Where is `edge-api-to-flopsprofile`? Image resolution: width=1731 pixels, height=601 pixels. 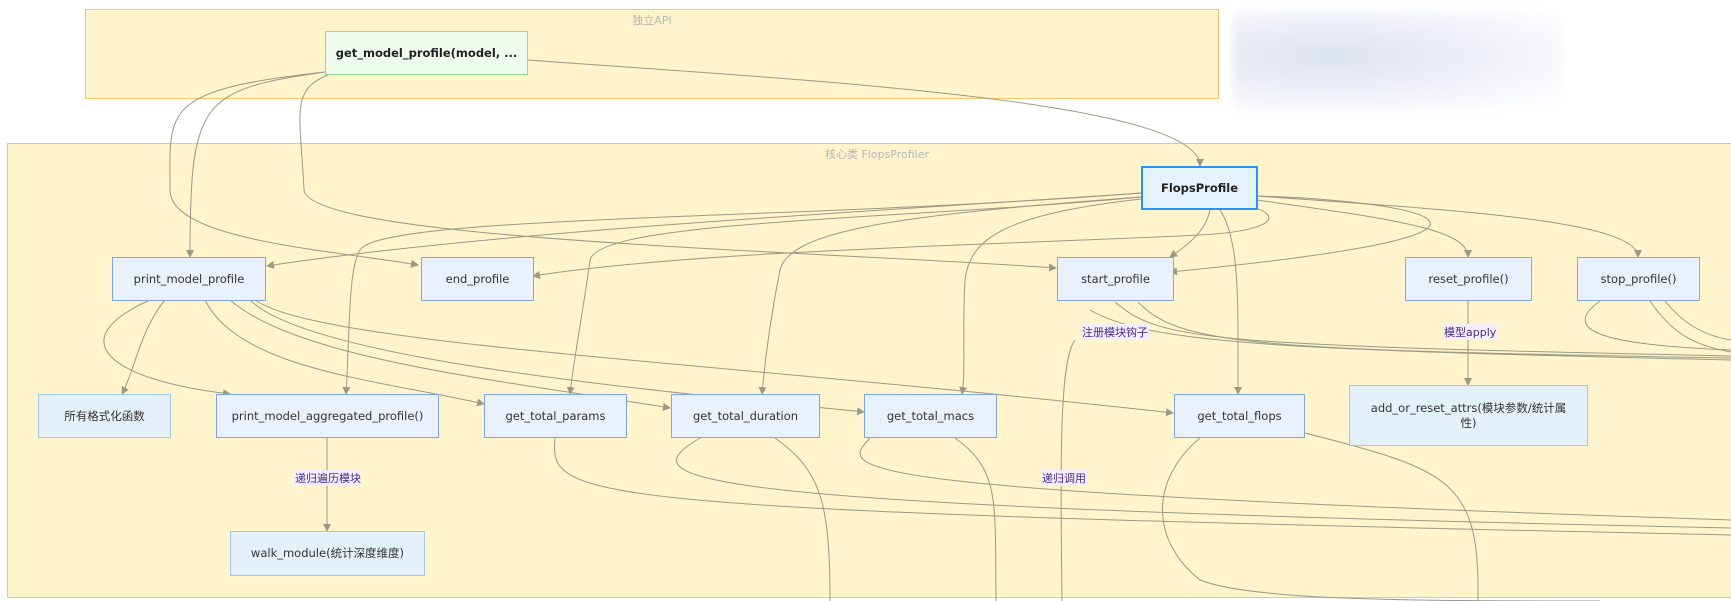
edge-api-to-flopsprofile is located at coordinates (865, 113).